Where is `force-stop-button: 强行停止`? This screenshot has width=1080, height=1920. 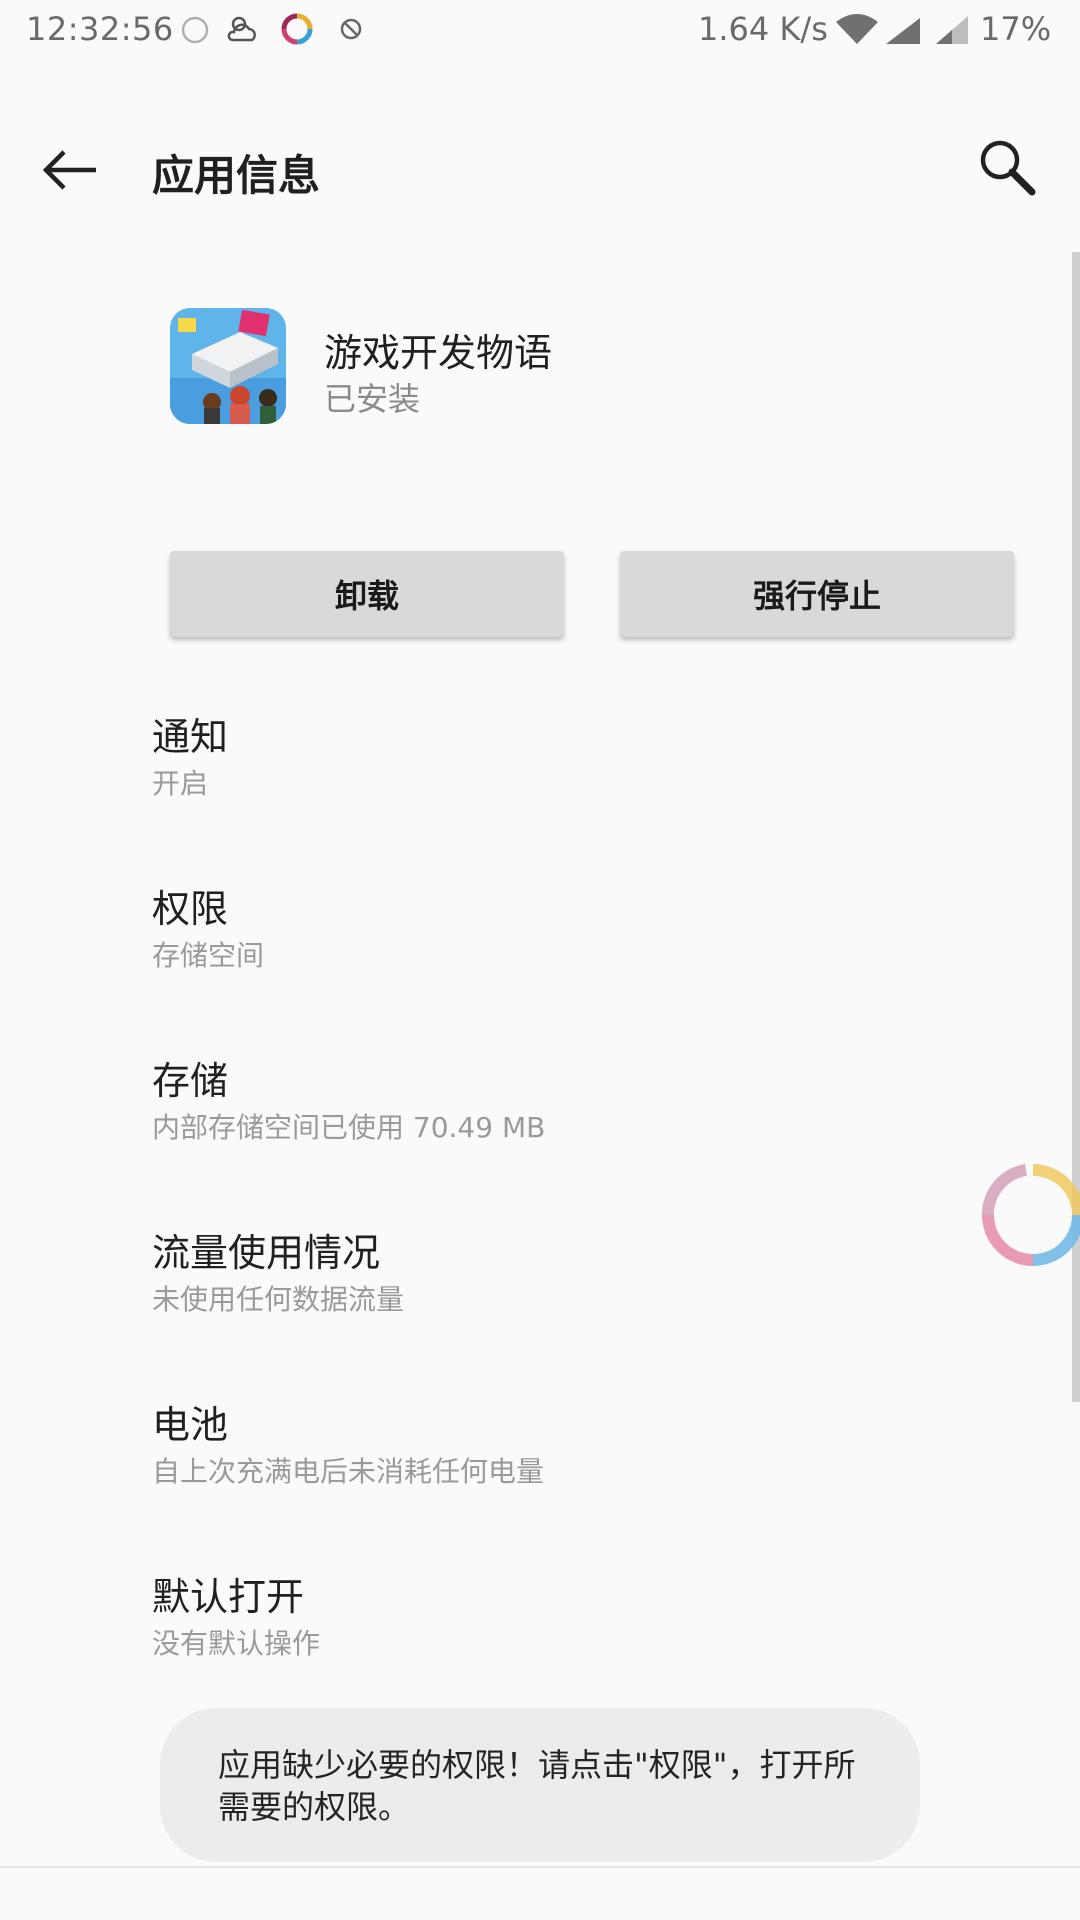 force-stop-button: 强行停止 is located at coordinates (817, 594).